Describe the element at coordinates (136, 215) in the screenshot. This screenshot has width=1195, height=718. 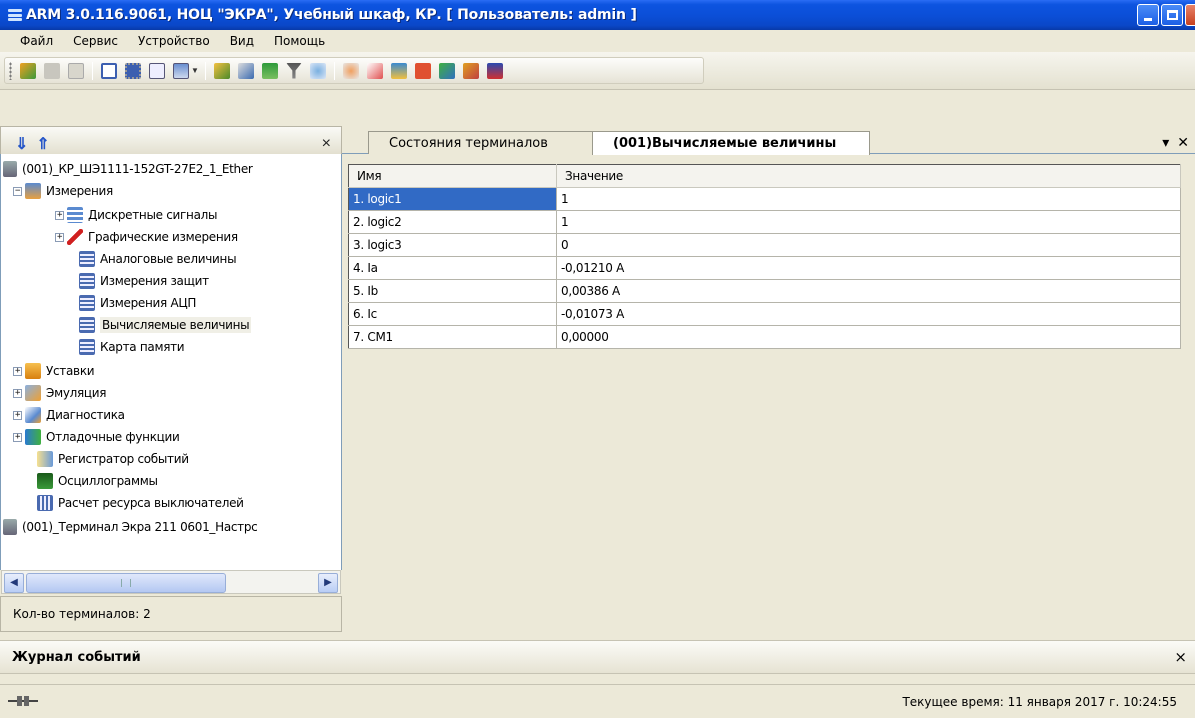
I see `tree-node-diskretnye: + Дискретные сигналы` at that location.